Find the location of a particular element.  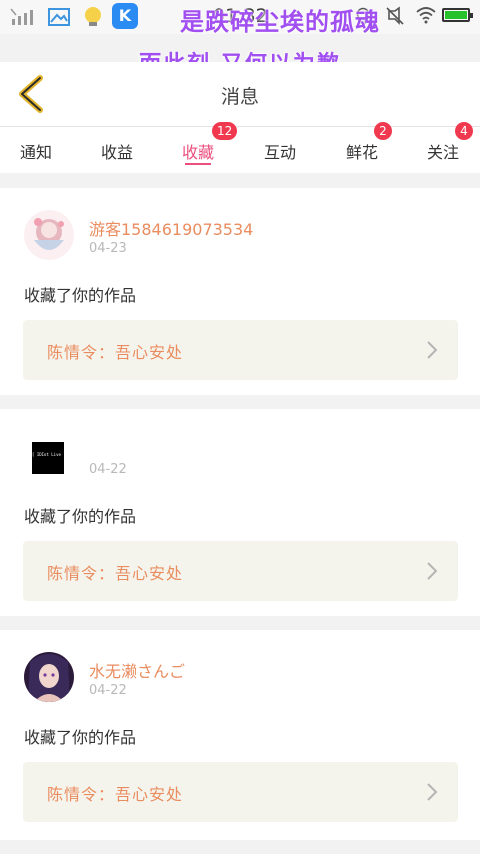

dark-hair-girl-avatar is located at coordinates (49, 677).